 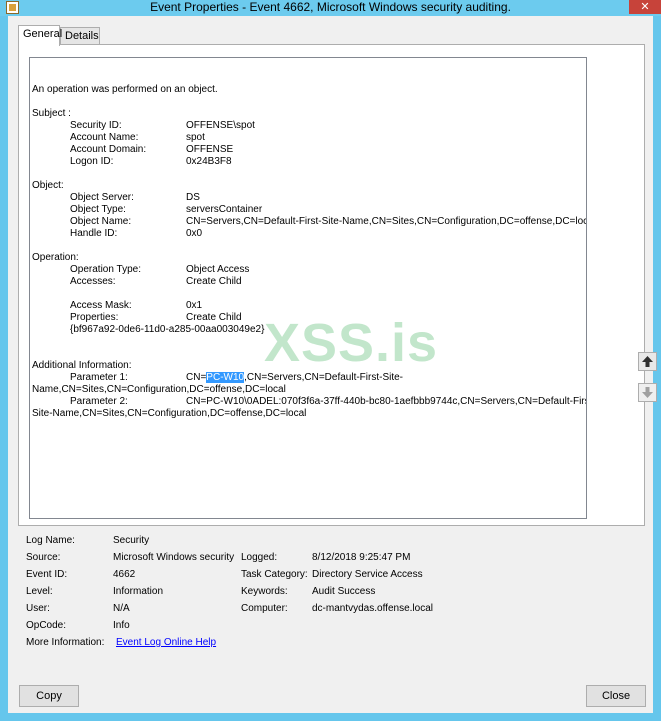 What do you see at coordinates (136, 233) in the screenshot?
I see `description-line: Handle ID: 0x0` at bounding box center [136, 233].